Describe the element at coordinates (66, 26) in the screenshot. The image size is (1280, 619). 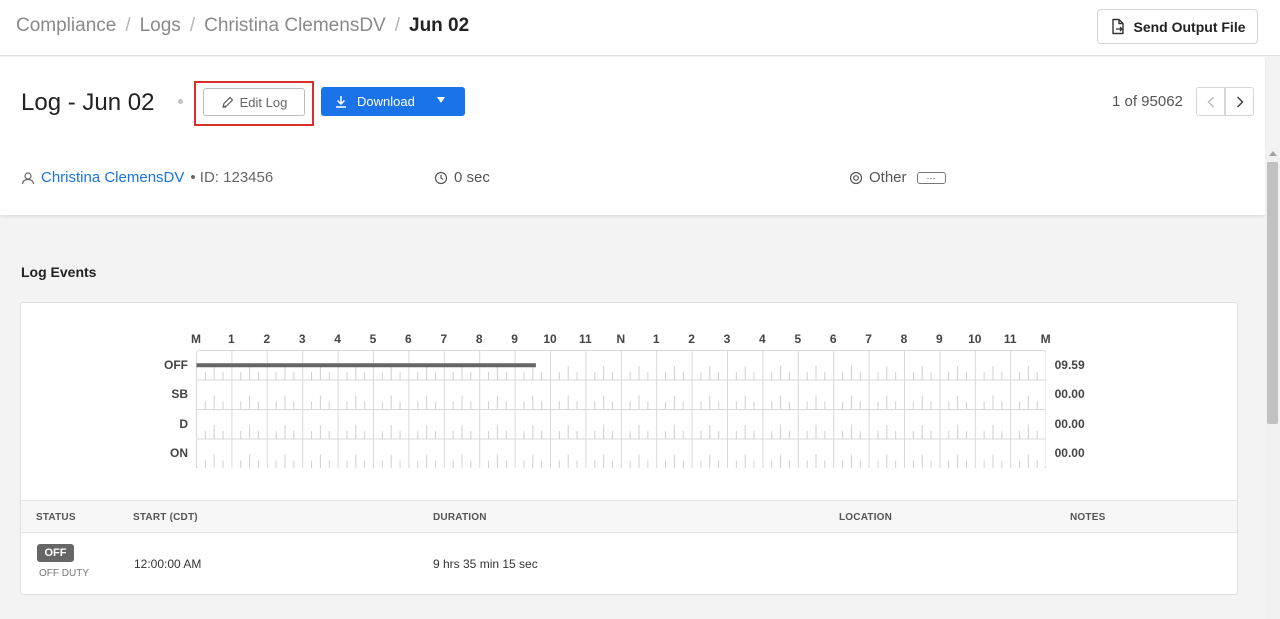
I see `breadcrumb-compliance: Compliance` at that location.